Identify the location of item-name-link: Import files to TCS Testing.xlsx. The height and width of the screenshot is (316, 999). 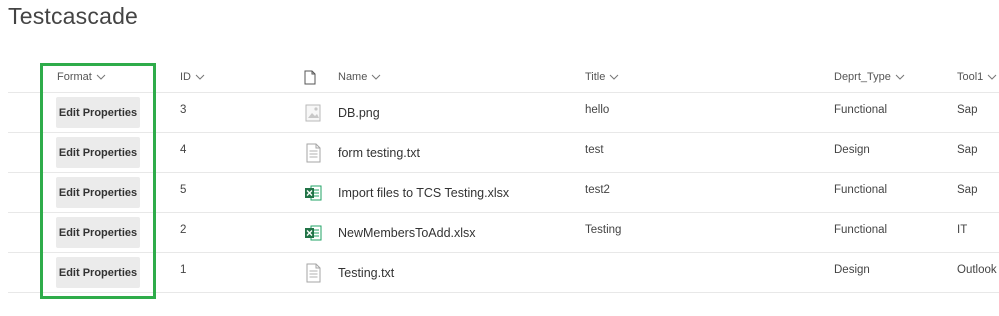
(423, 192).